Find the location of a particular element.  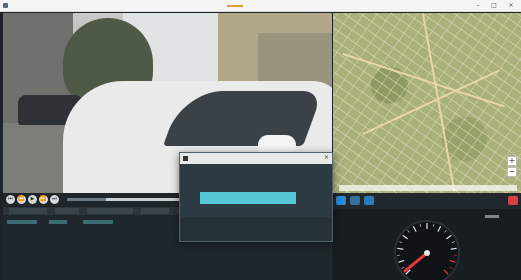

dialog-progress-bar is located at coordinates (248, 198).